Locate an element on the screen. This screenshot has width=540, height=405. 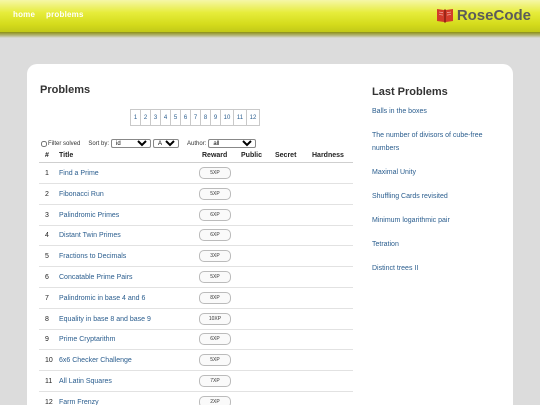
top-navigation-bar: home problems RoseCode is located at coordinates (270, 16).